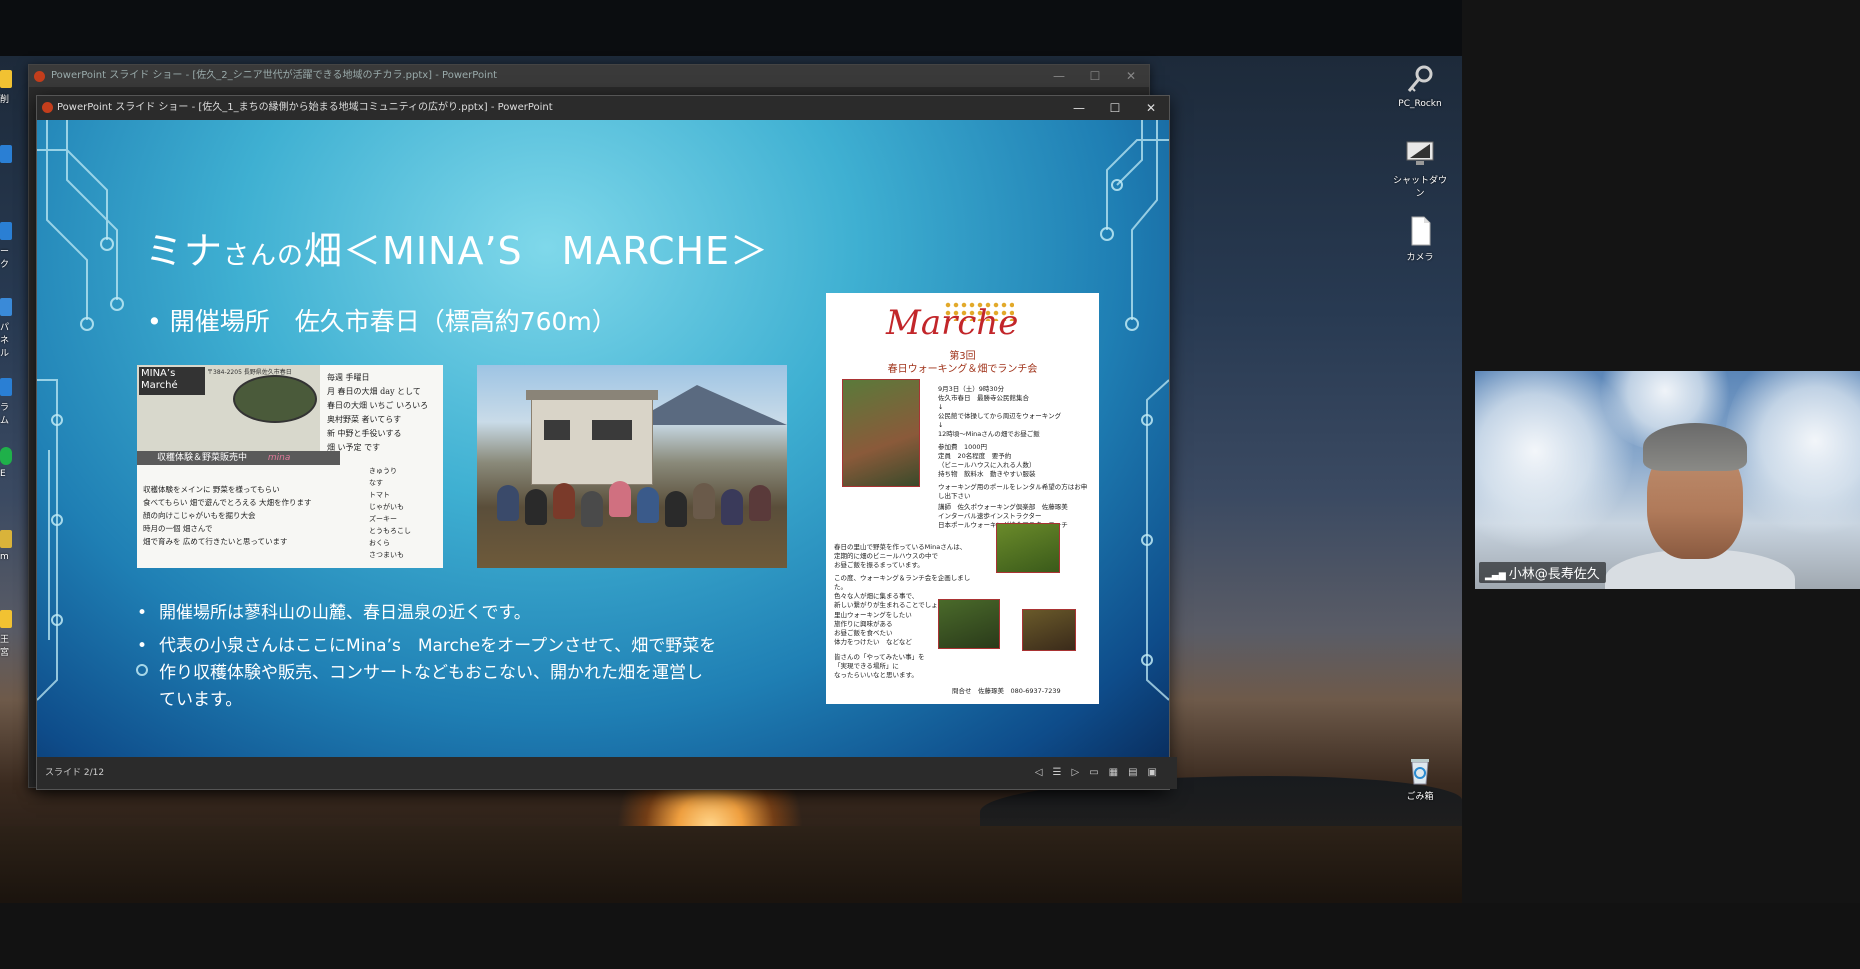 This screenshot has height=969, width=1860. I want to click on veg-item: きゅうり, so click(383, 471).